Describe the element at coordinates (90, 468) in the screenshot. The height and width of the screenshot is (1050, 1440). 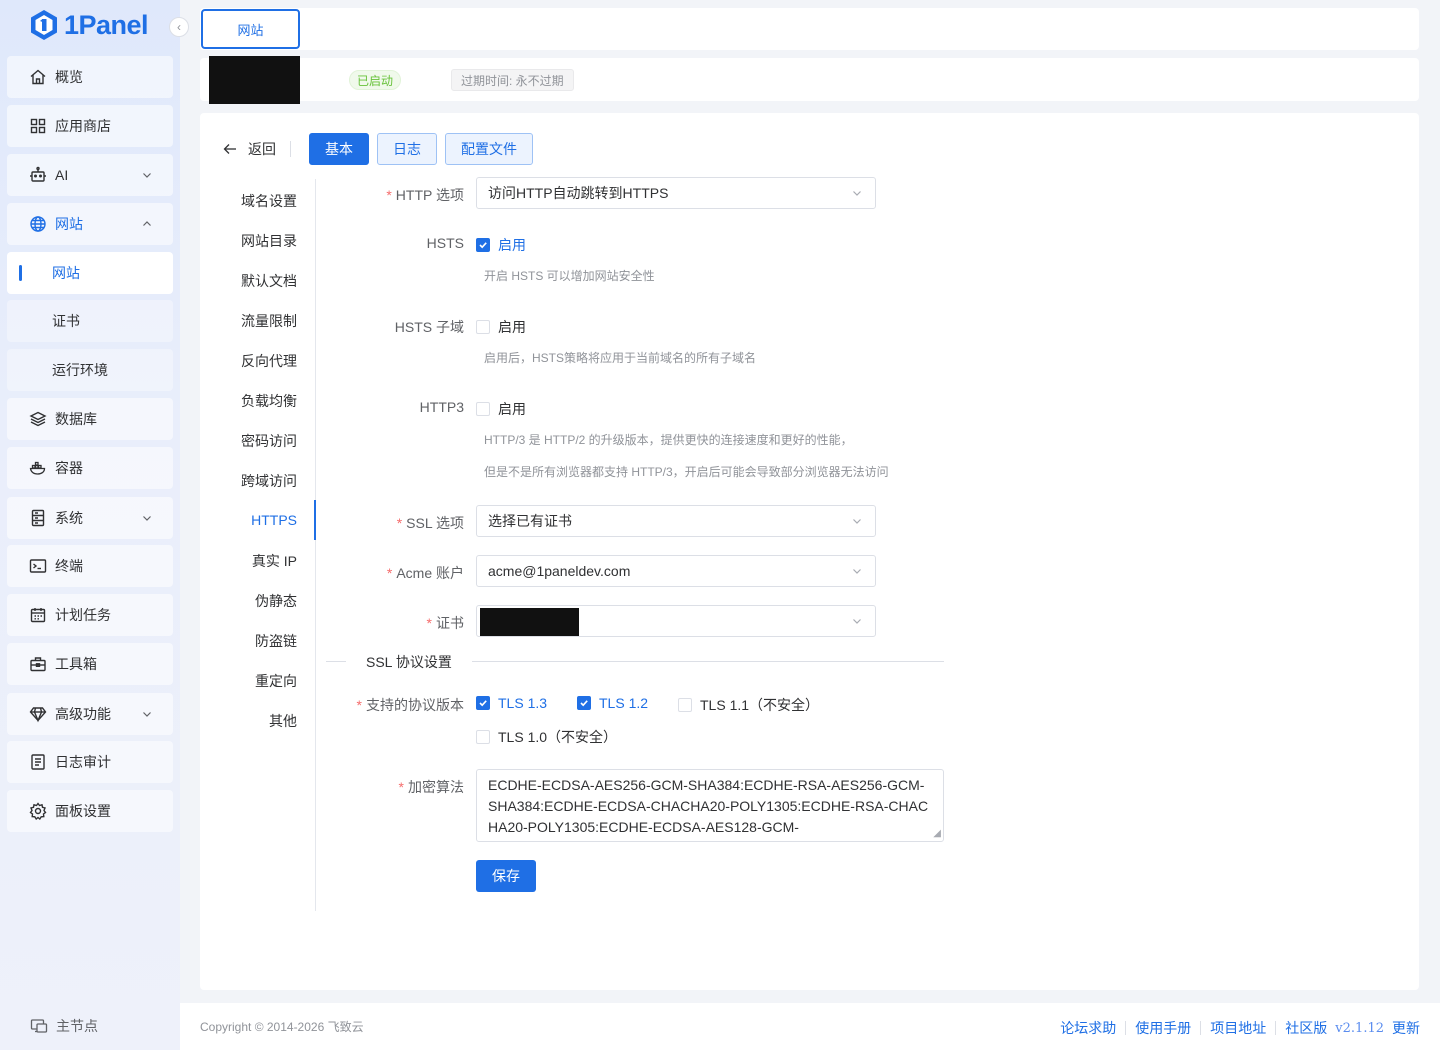
I see `sidebar-item-container: 容器` at that location.